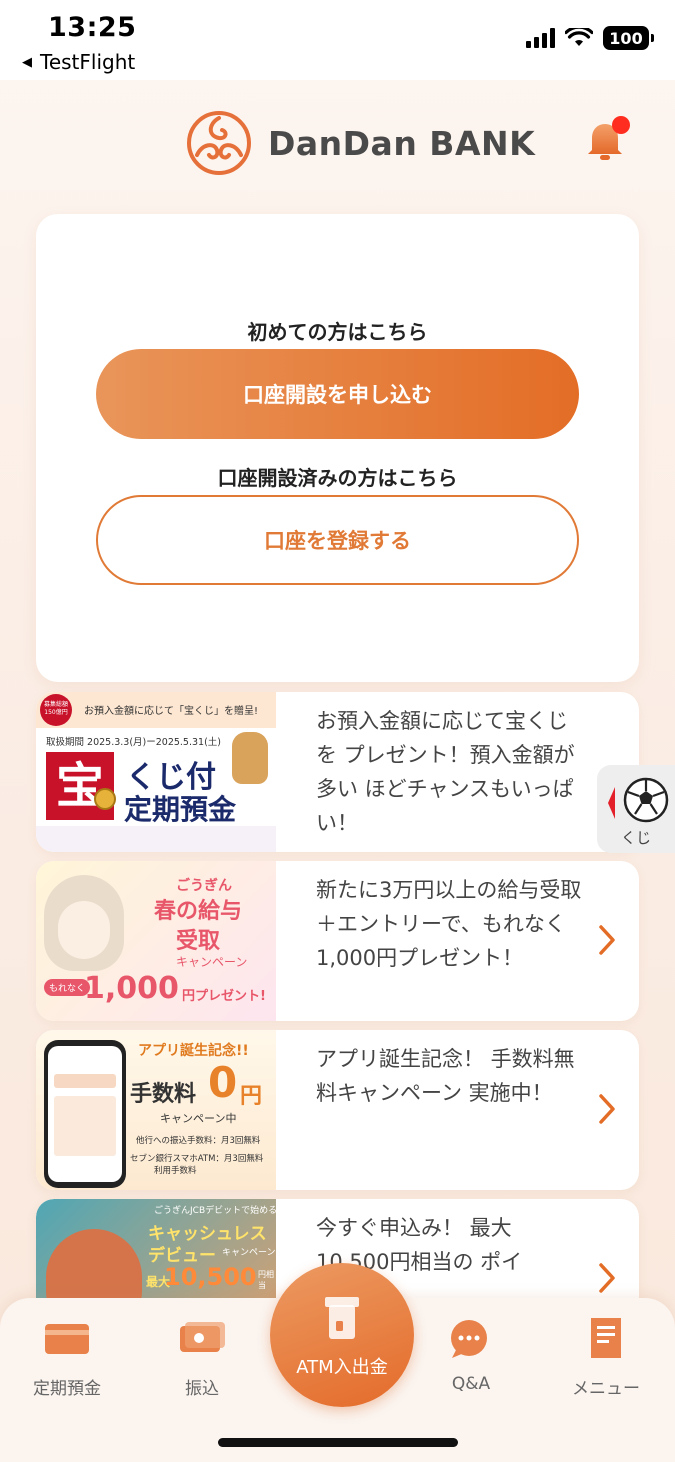 The image size is (675, 1462). What do you see at coordinates (445, 1076) in the screenshot?
I see `promo-description: アプリ誕生記念！ 手数料無料キャンペーン 実施中！` at bounding box center [445, 1076].